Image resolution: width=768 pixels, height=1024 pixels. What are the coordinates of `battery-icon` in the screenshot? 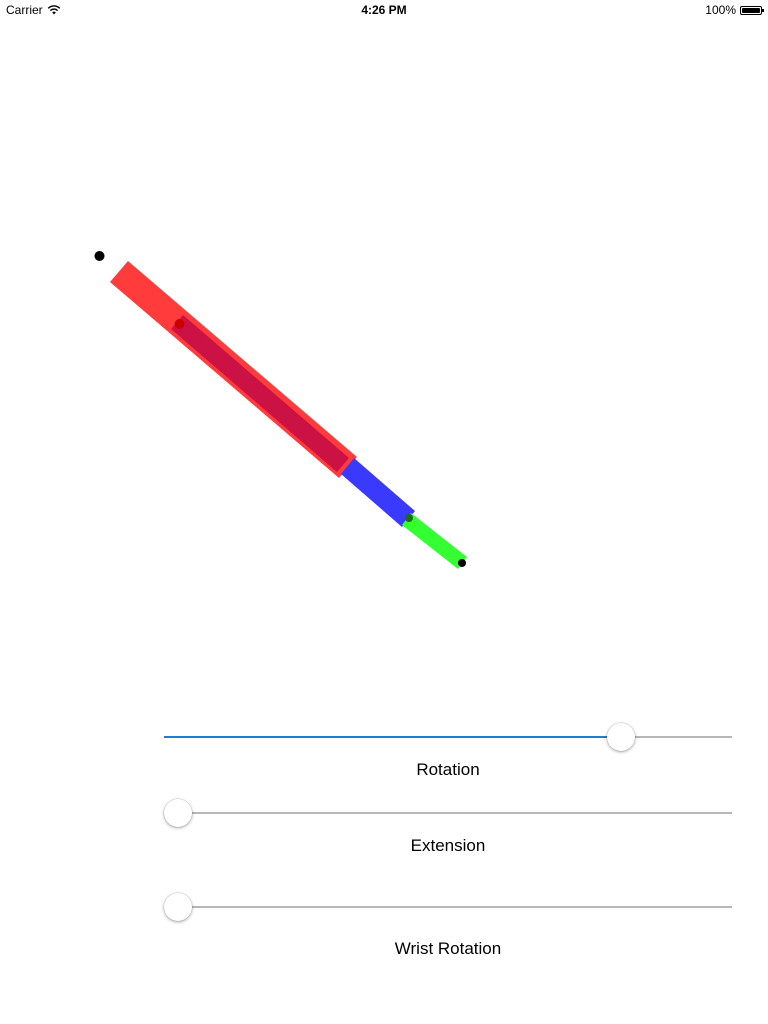 It's located at (752, 10).